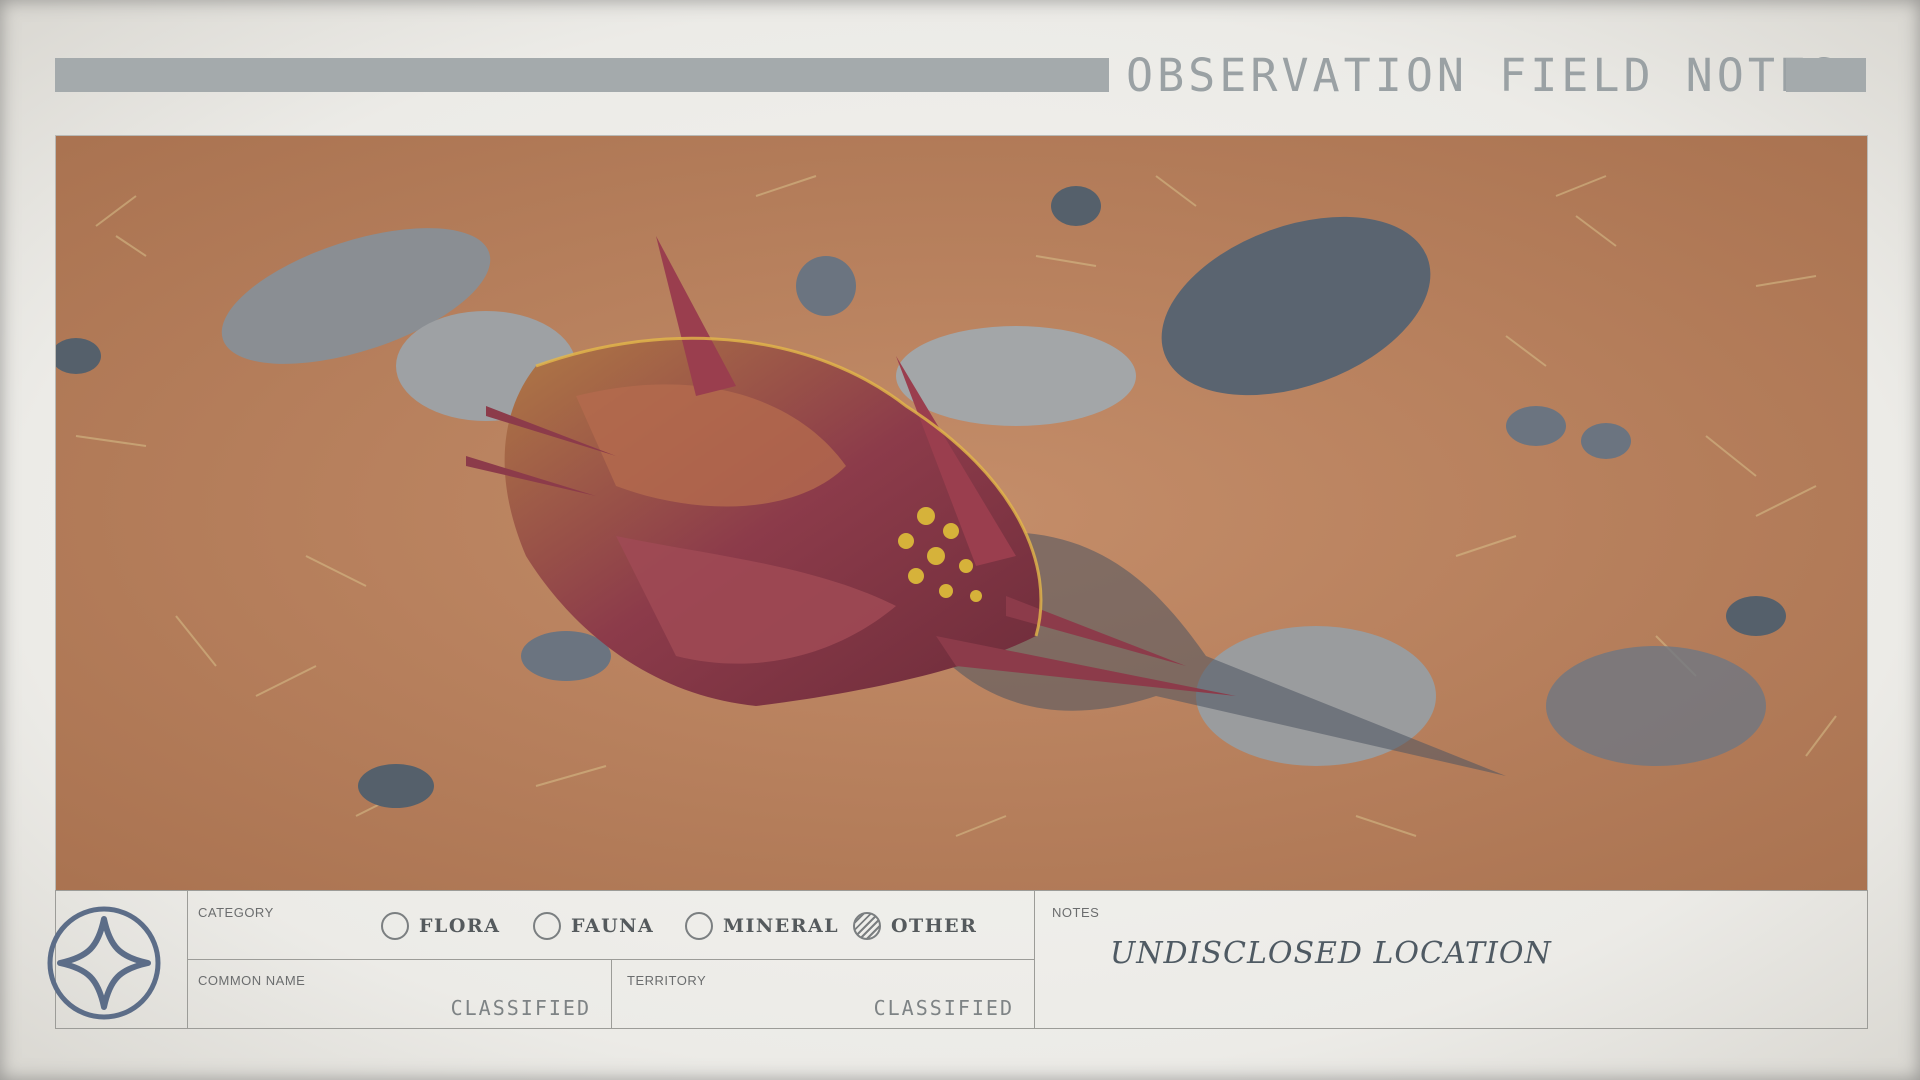 The width and height of the screenshot is (1920, 1080). Describe the element at coordinates (1331, 953) in the screenshot. I see `notes-value: UNDISCLOSED LOCATION` at that location.